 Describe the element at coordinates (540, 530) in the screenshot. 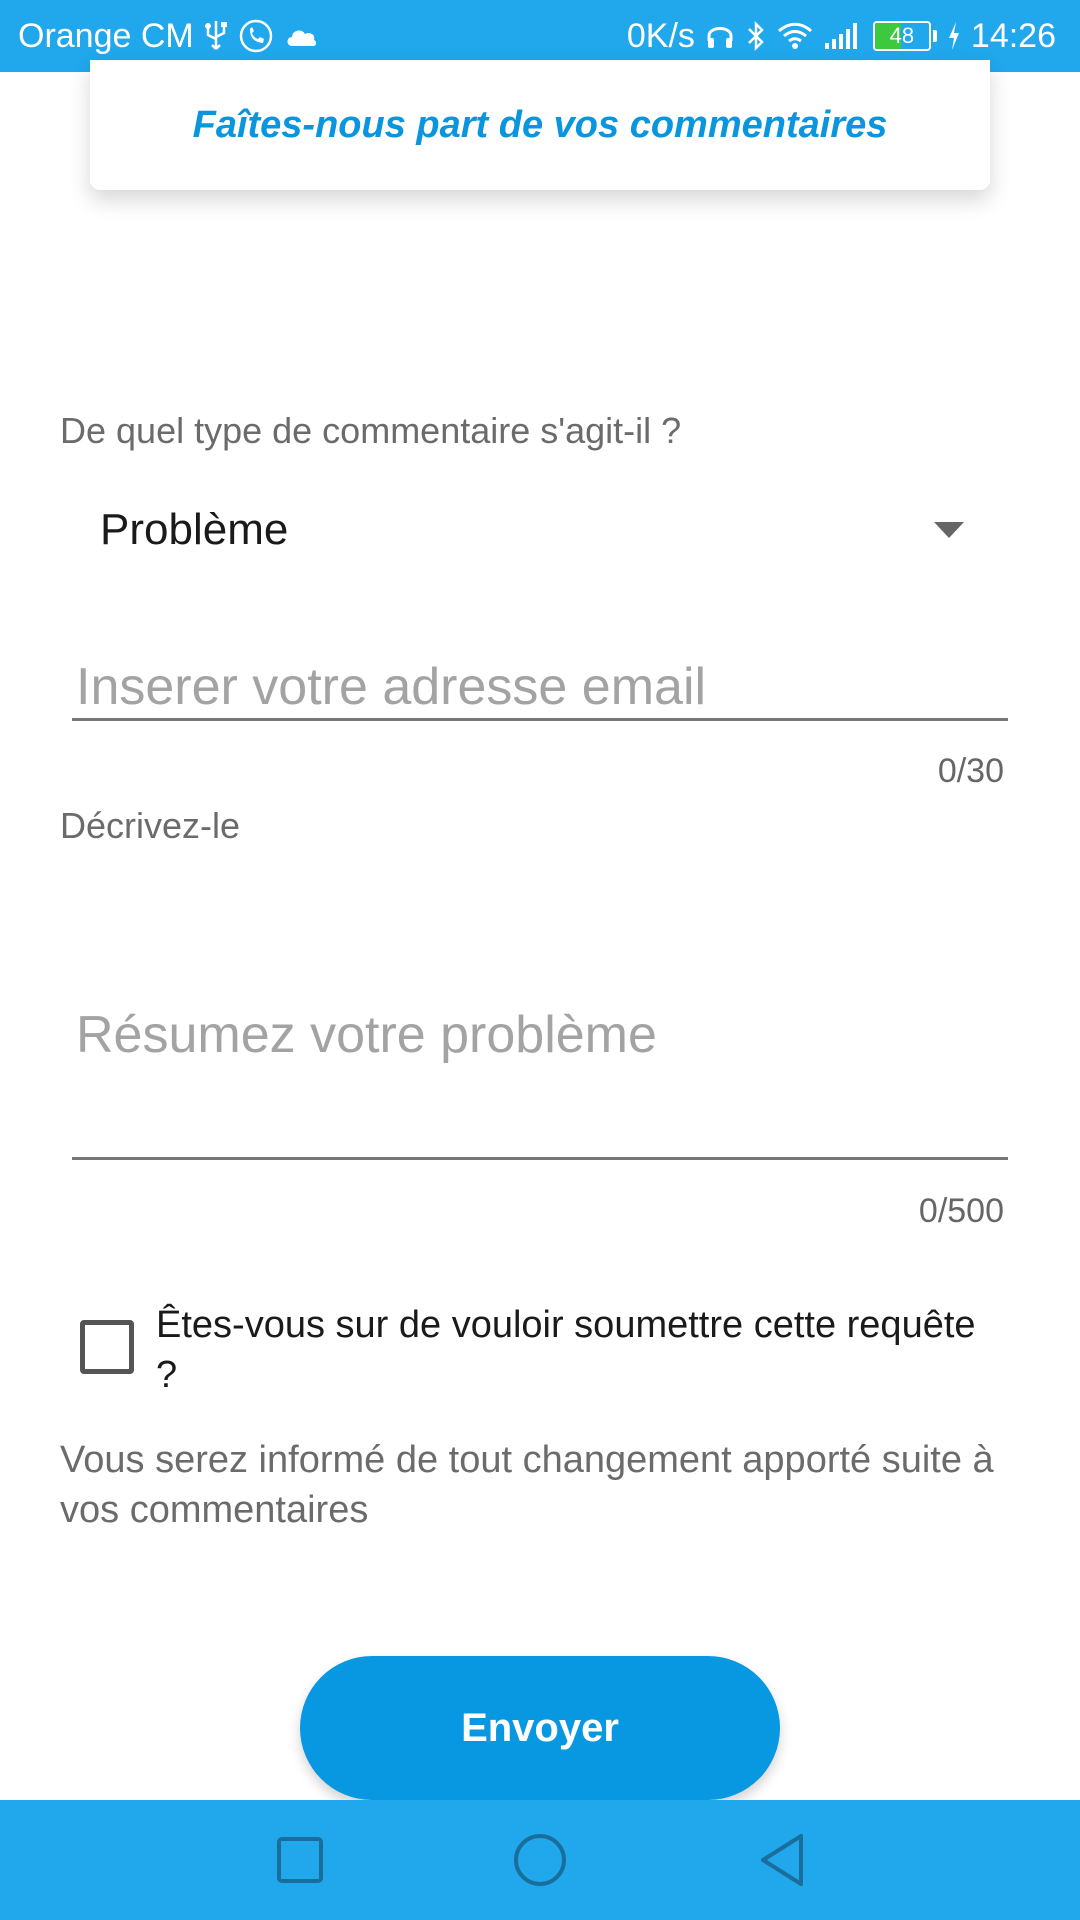

I see `feedback-type-dropdown: Problème` at that location.